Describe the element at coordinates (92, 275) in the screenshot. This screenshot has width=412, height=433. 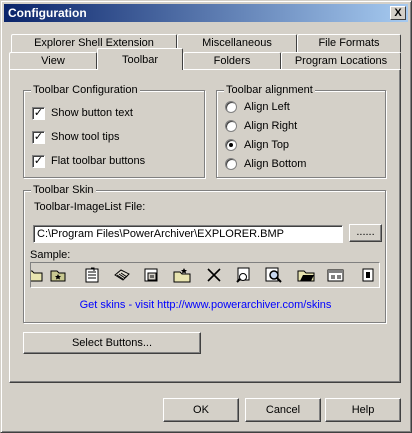
I see `add-icon` at that location.